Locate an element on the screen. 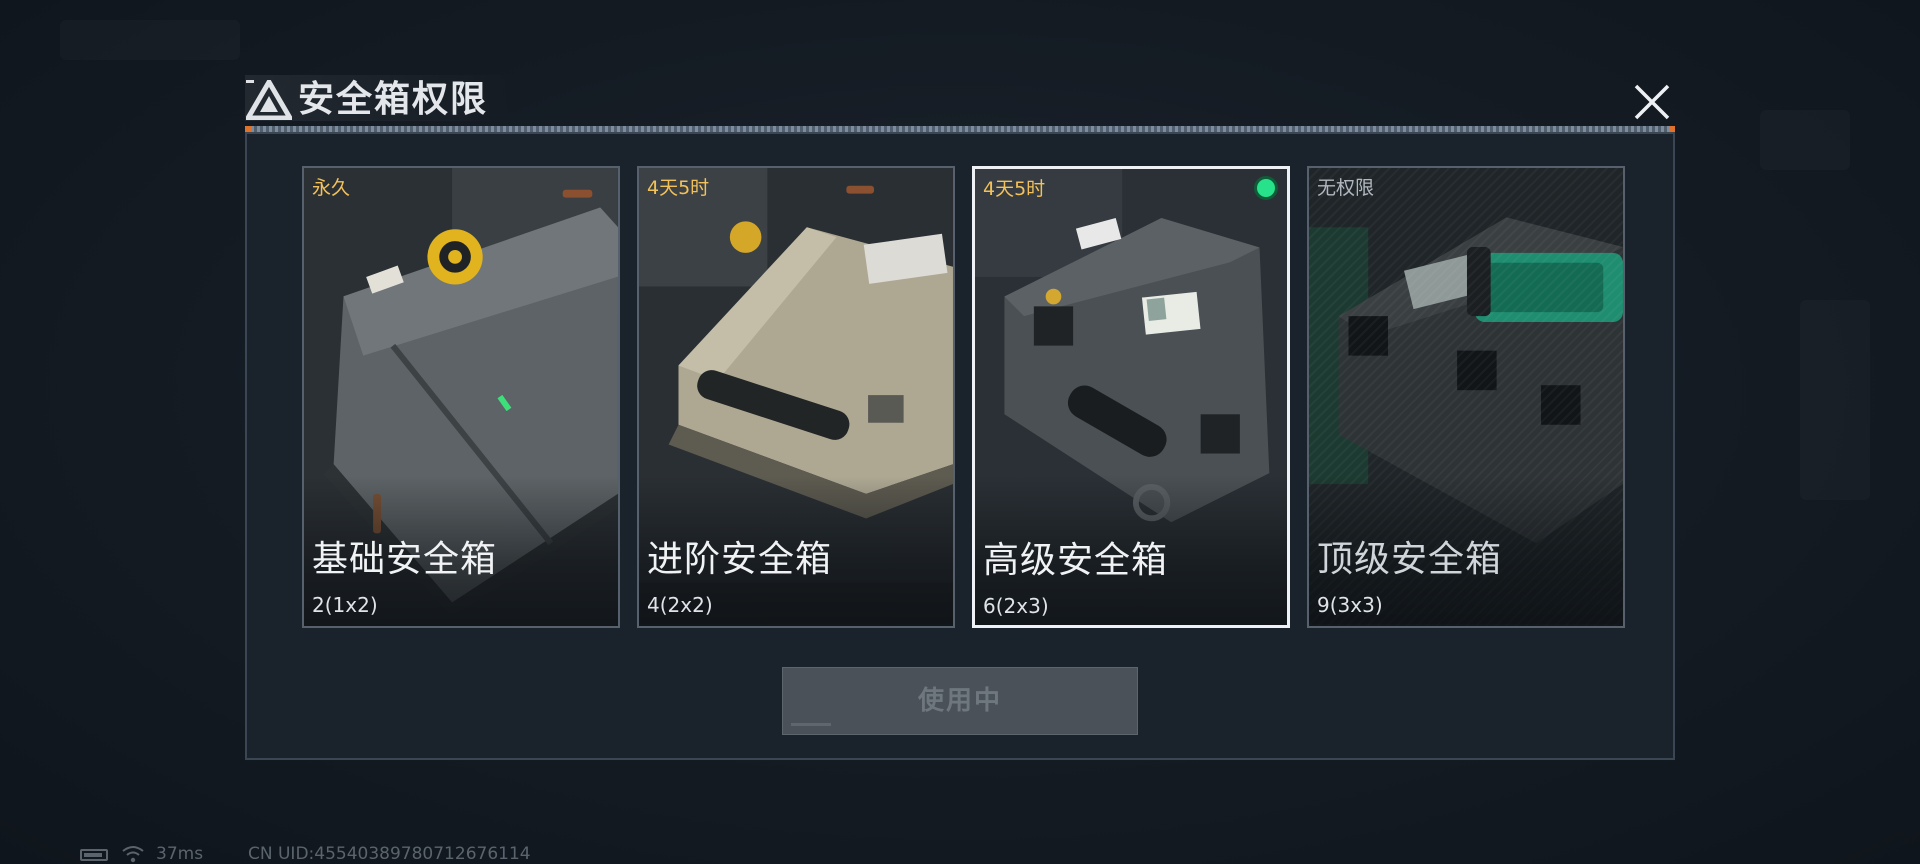 This screenshot has height=864, width=1920. wifi-icon is located at coordinates (133, 854).